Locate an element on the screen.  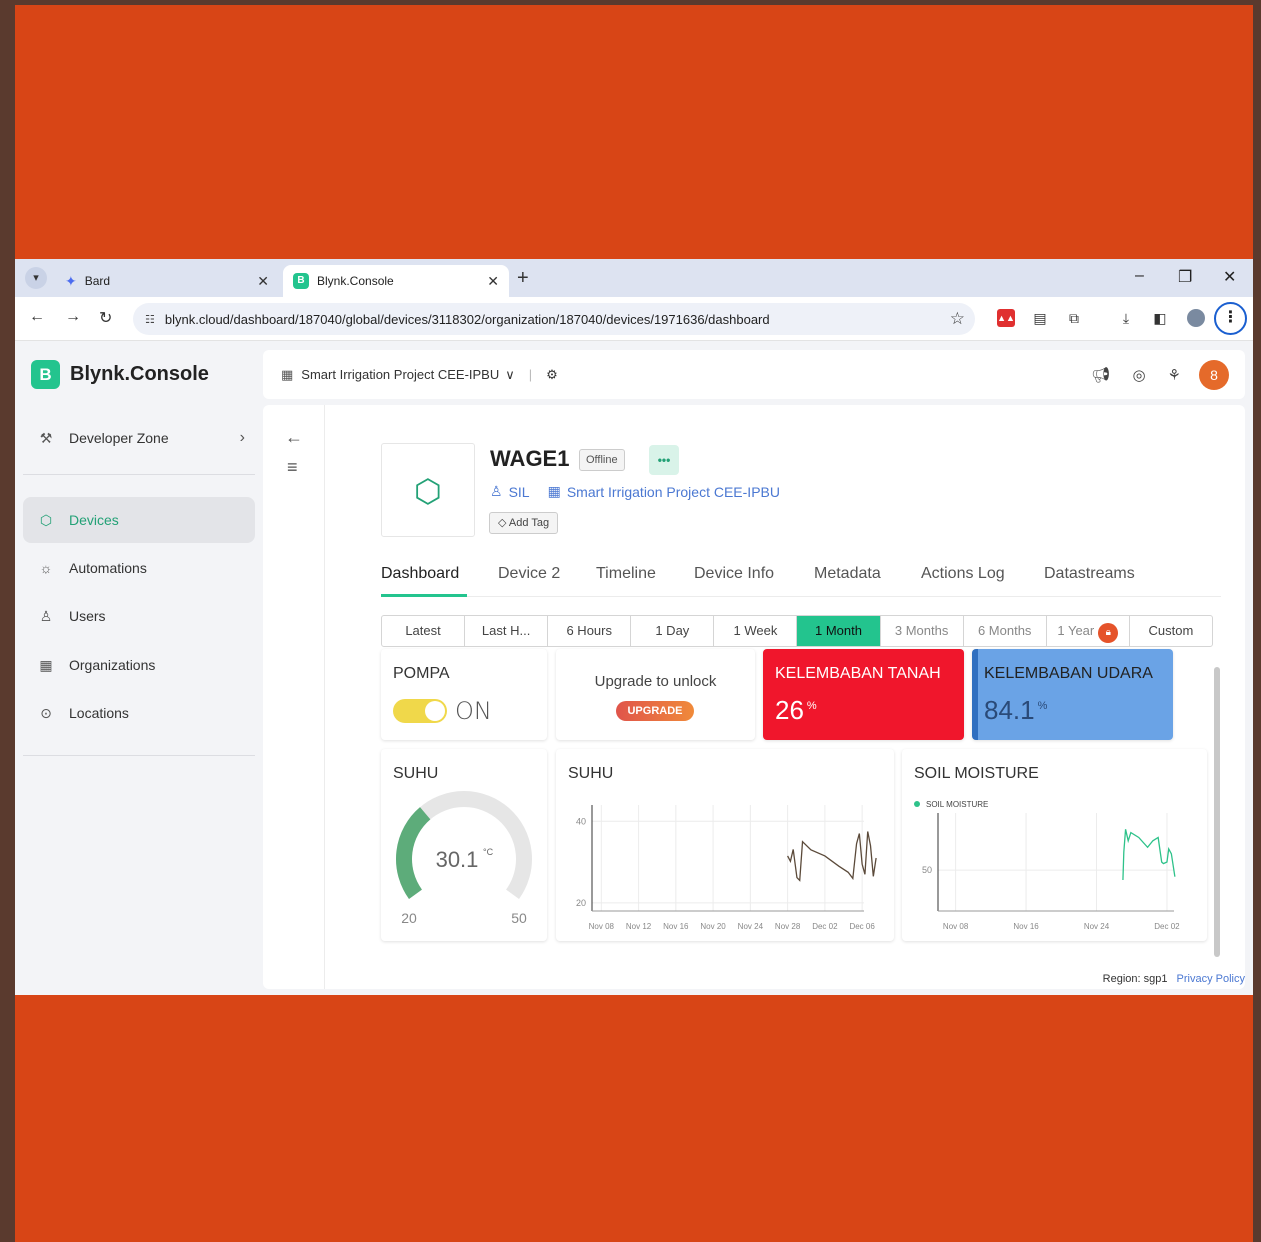
bug-report-icon: ⚘ is located at coordinates (1174, 375).